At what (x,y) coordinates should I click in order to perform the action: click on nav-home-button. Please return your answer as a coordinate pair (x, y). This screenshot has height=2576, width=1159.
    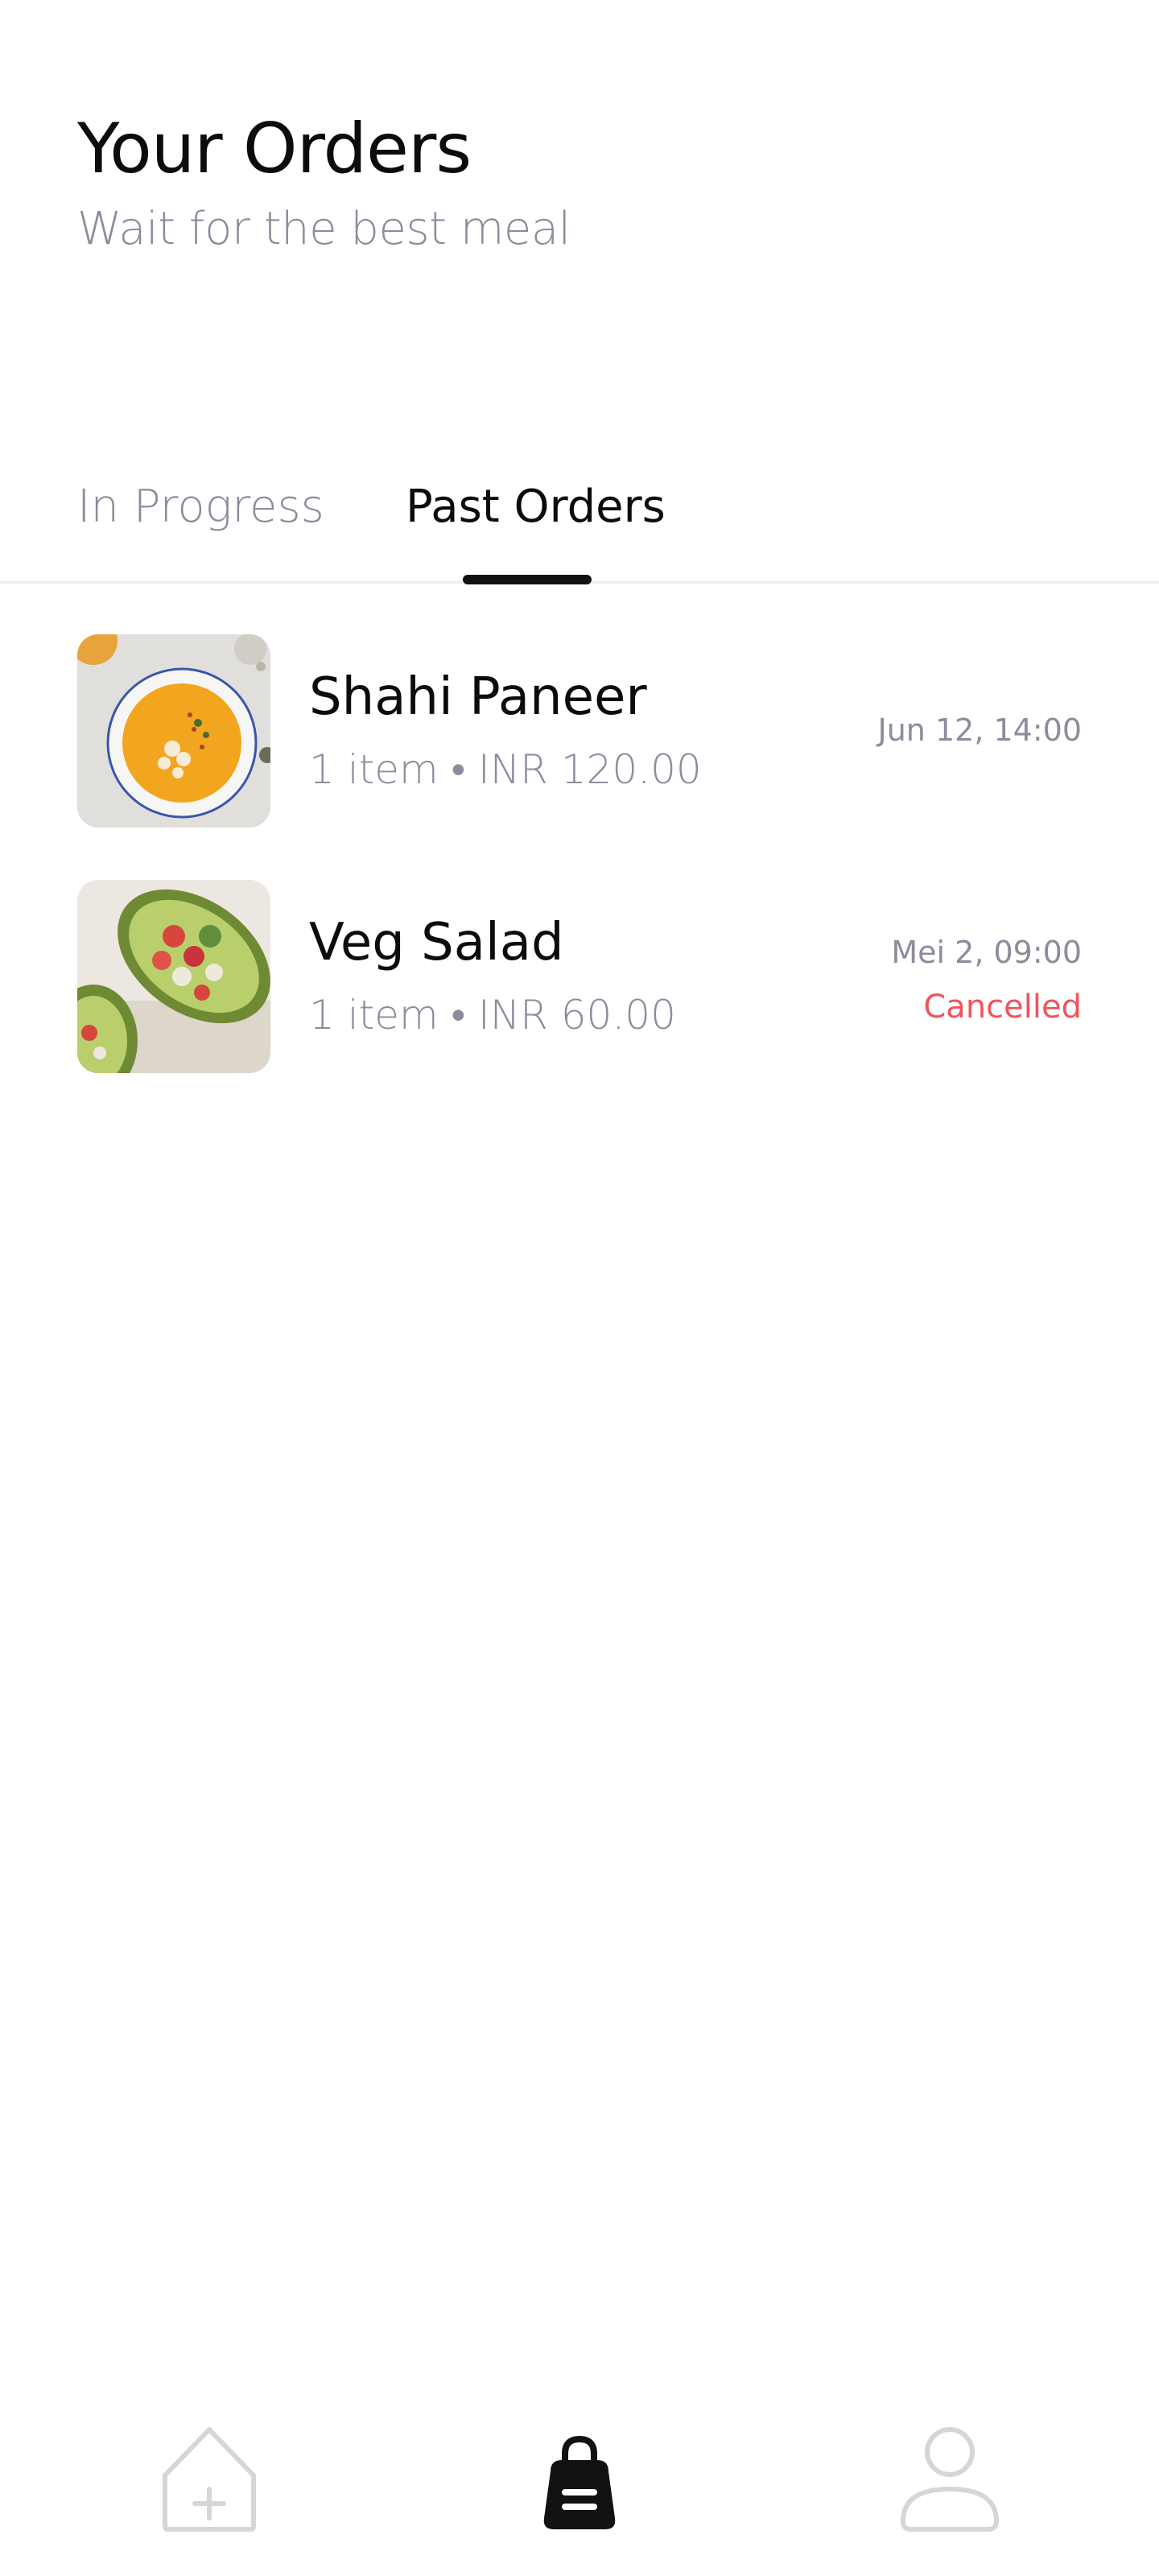
    Looking at the image, I should click on (210, 2479).